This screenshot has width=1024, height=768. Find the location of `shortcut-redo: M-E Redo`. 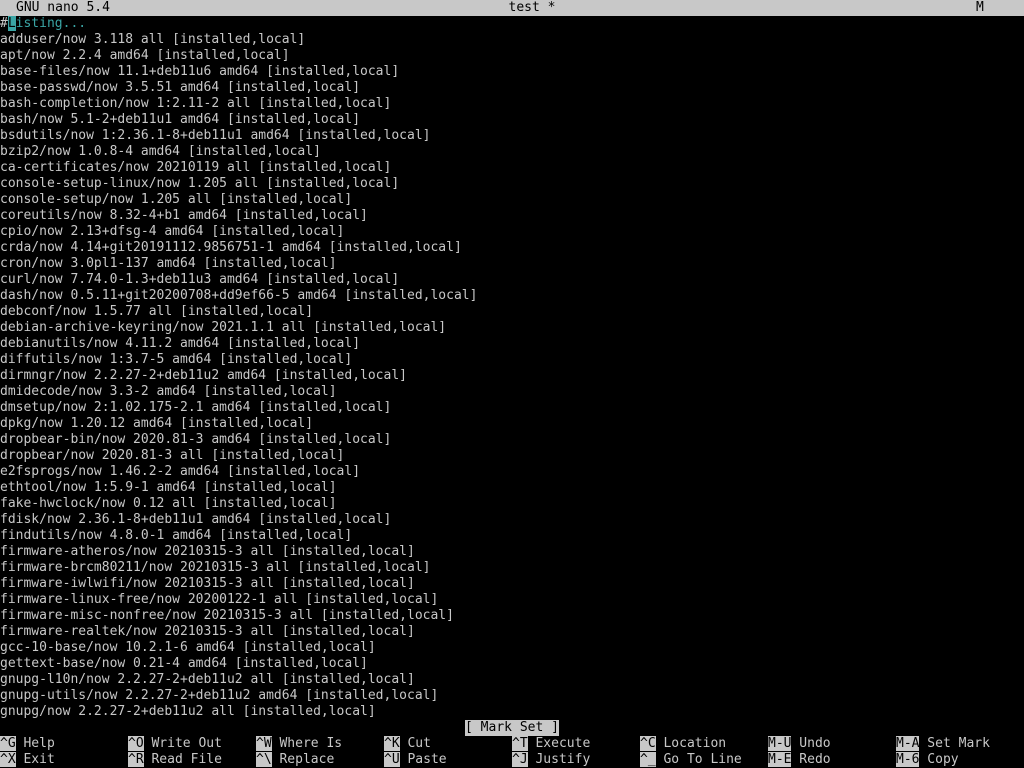

shortcut-redo: M-E Redo is located at coordinates (799, 760).